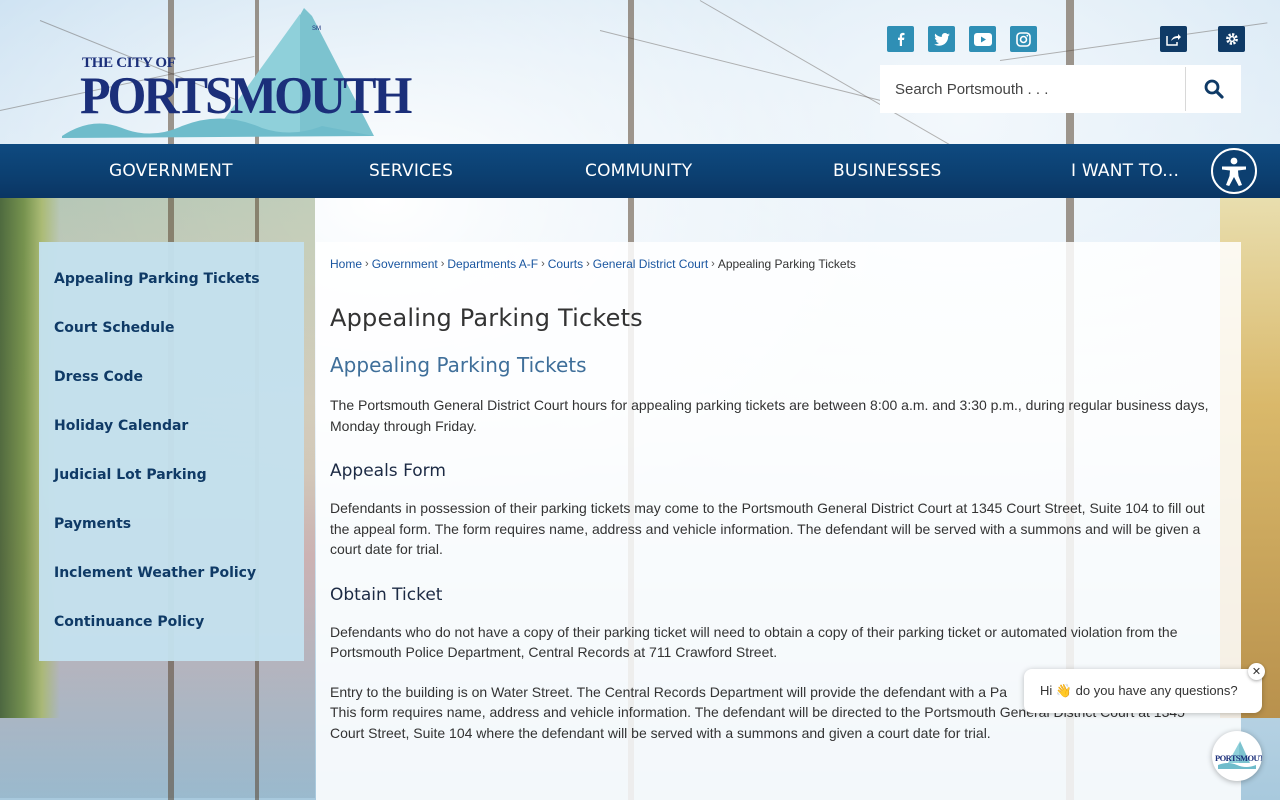 This screenshot has width=1280, height=800. I want to click on sidebar-item-court-schedule: Court Schedule, so click(171, 328).